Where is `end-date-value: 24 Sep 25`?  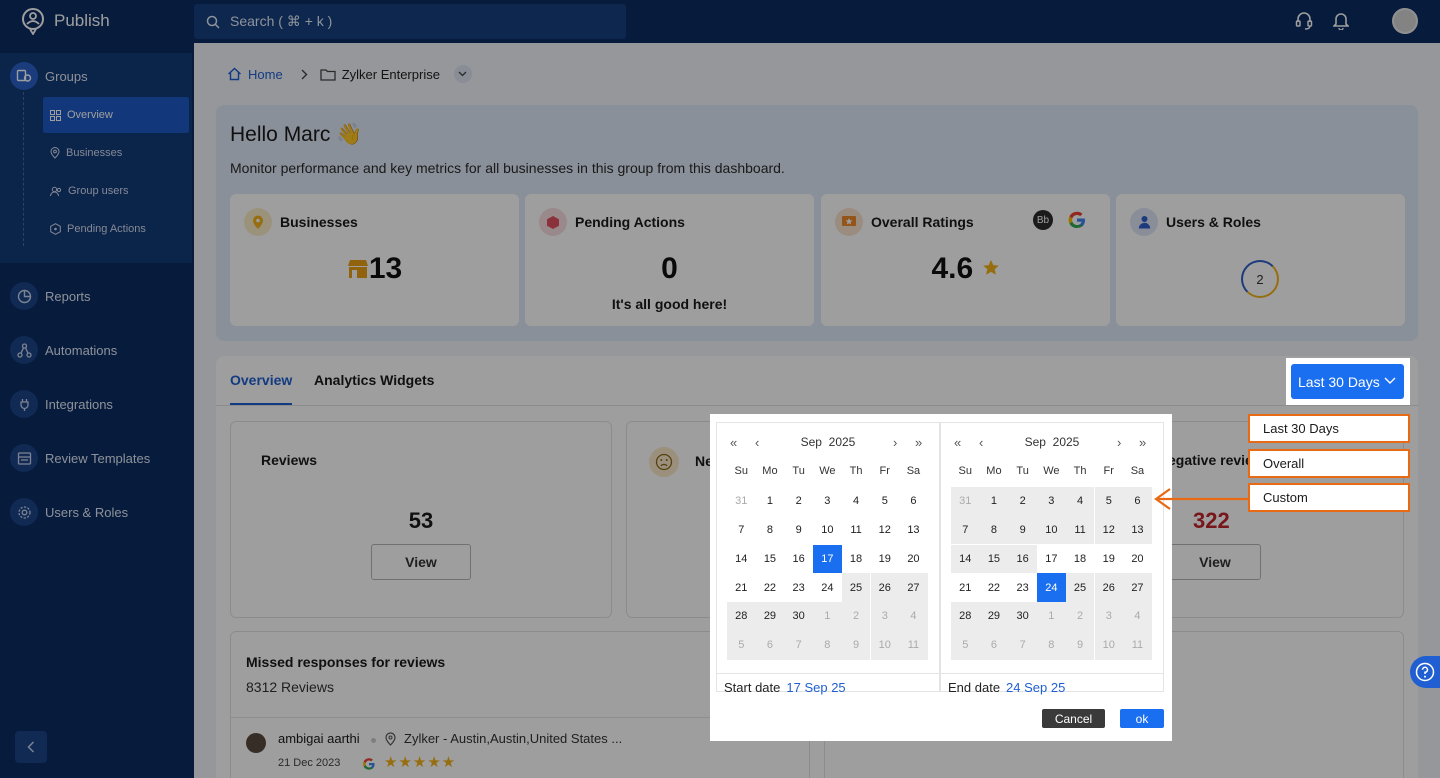
end-date-value: 24 Sep 25 is located at coordinates (1036, 687).